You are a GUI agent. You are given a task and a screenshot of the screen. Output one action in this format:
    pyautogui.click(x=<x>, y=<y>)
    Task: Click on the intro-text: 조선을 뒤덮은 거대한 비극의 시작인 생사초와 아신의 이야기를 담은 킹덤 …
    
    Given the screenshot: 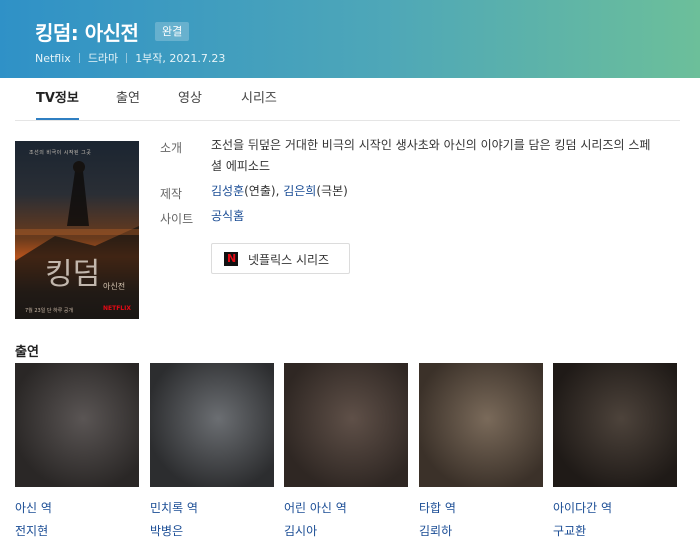 What is the action you would take?
    pyautogui.click(x=431, y=155)
    